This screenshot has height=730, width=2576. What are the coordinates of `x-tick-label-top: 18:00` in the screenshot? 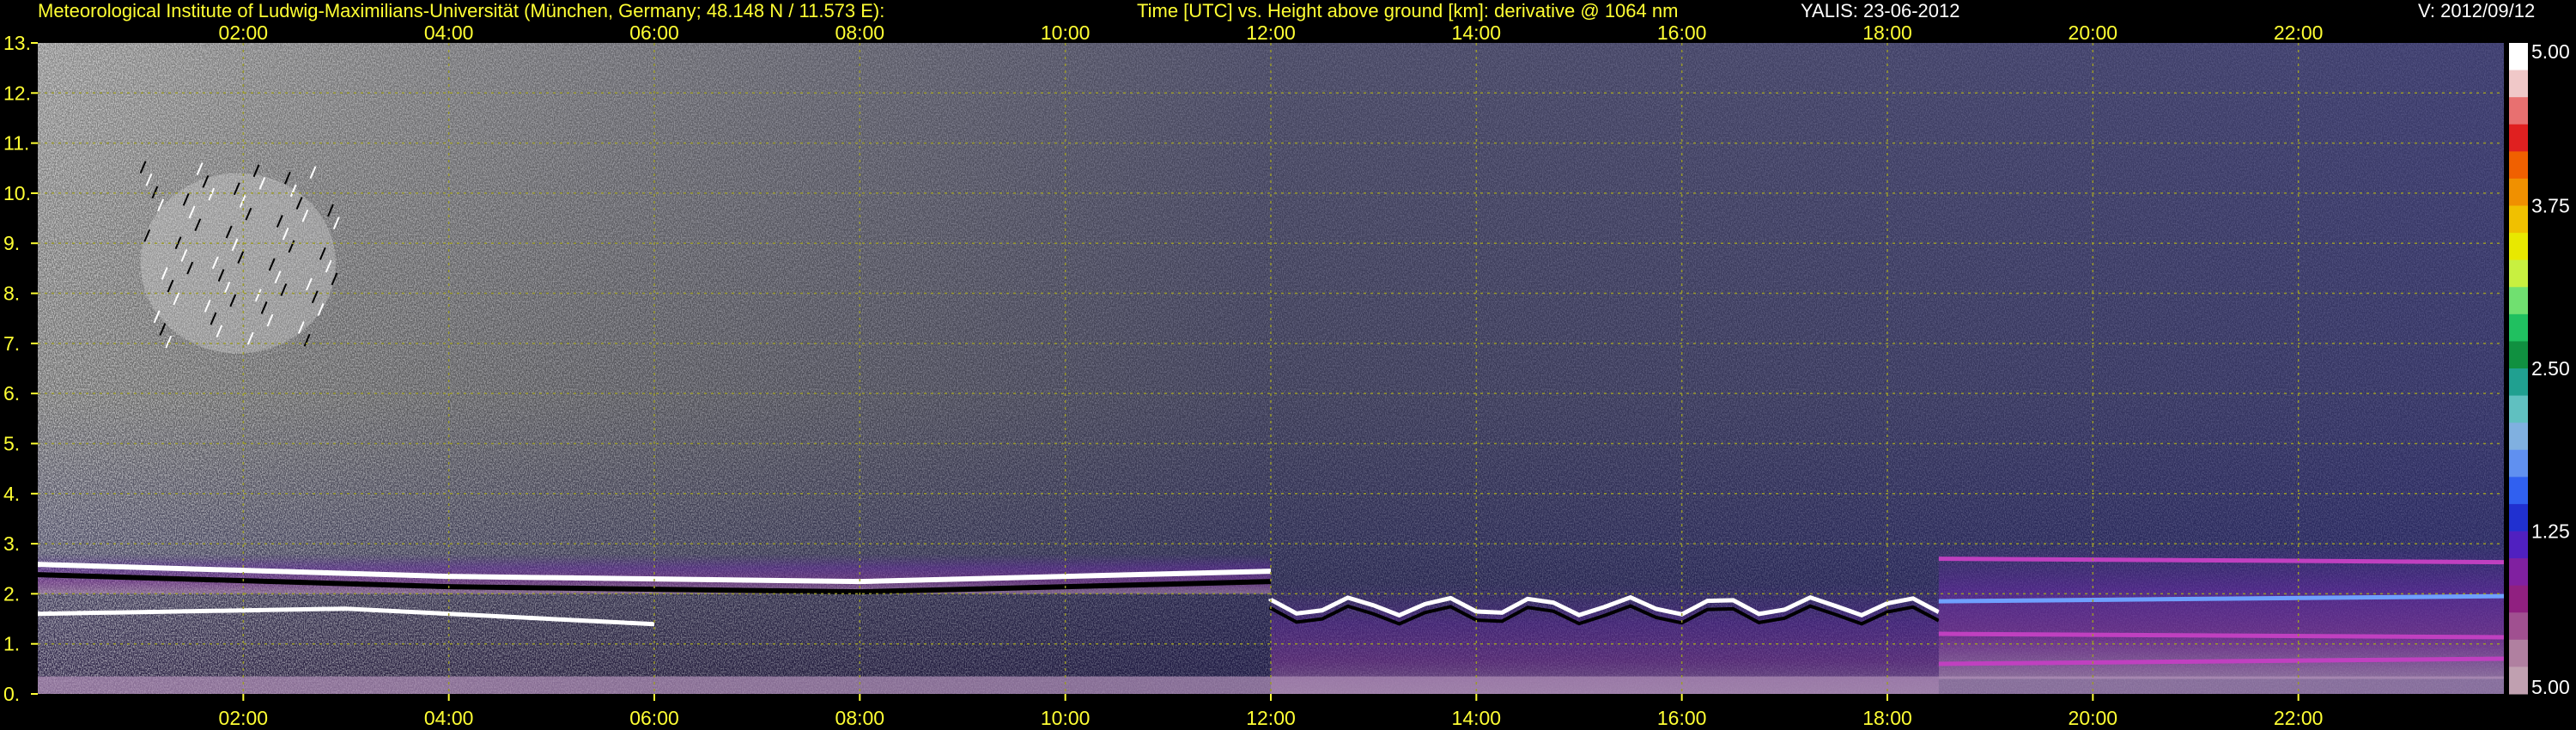 It's located at (1887, 32).